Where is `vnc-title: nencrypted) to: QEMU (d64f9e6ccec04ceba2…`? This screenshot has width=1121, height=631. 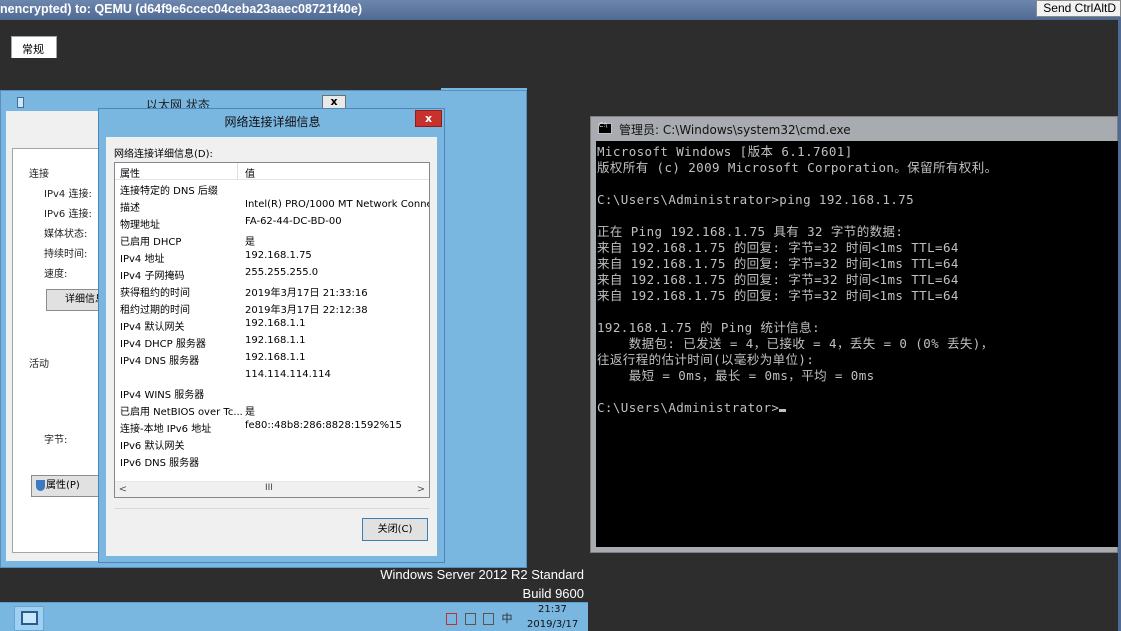
vnc-title: nencrypted) to: QEMU (d64f9e6ccec04ceba2… is located at coordinates (181, 9).